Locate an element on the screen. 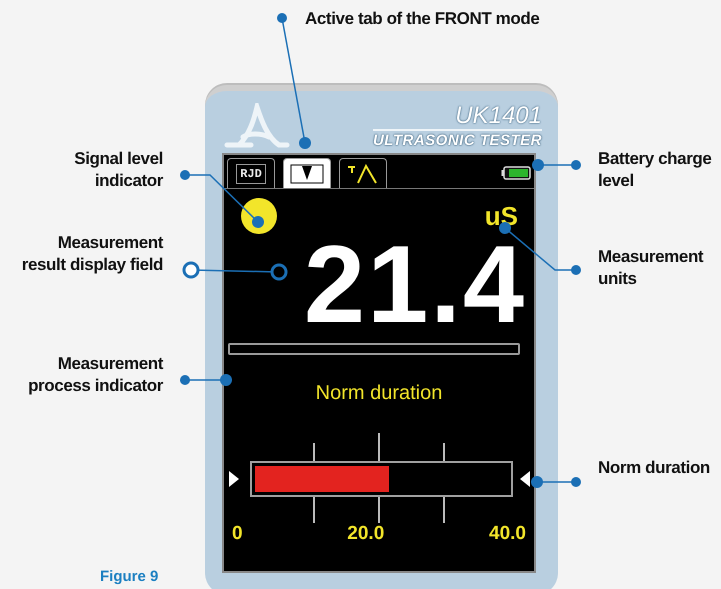 This screenshot has height=589, width=721. front-icon is located at coordinates (307, 174).